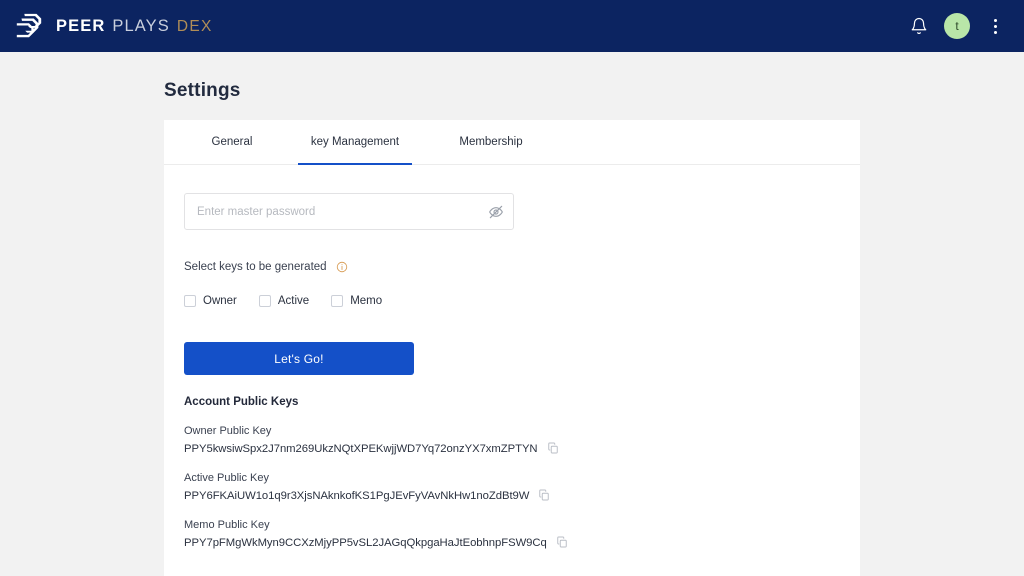 Image resolution: width=1024 pixels, height=576 pixels. What do you see at coordinates (264, 301) in the screenshot?
I see `checkbox-active-box` at bounding box center [264, 301].